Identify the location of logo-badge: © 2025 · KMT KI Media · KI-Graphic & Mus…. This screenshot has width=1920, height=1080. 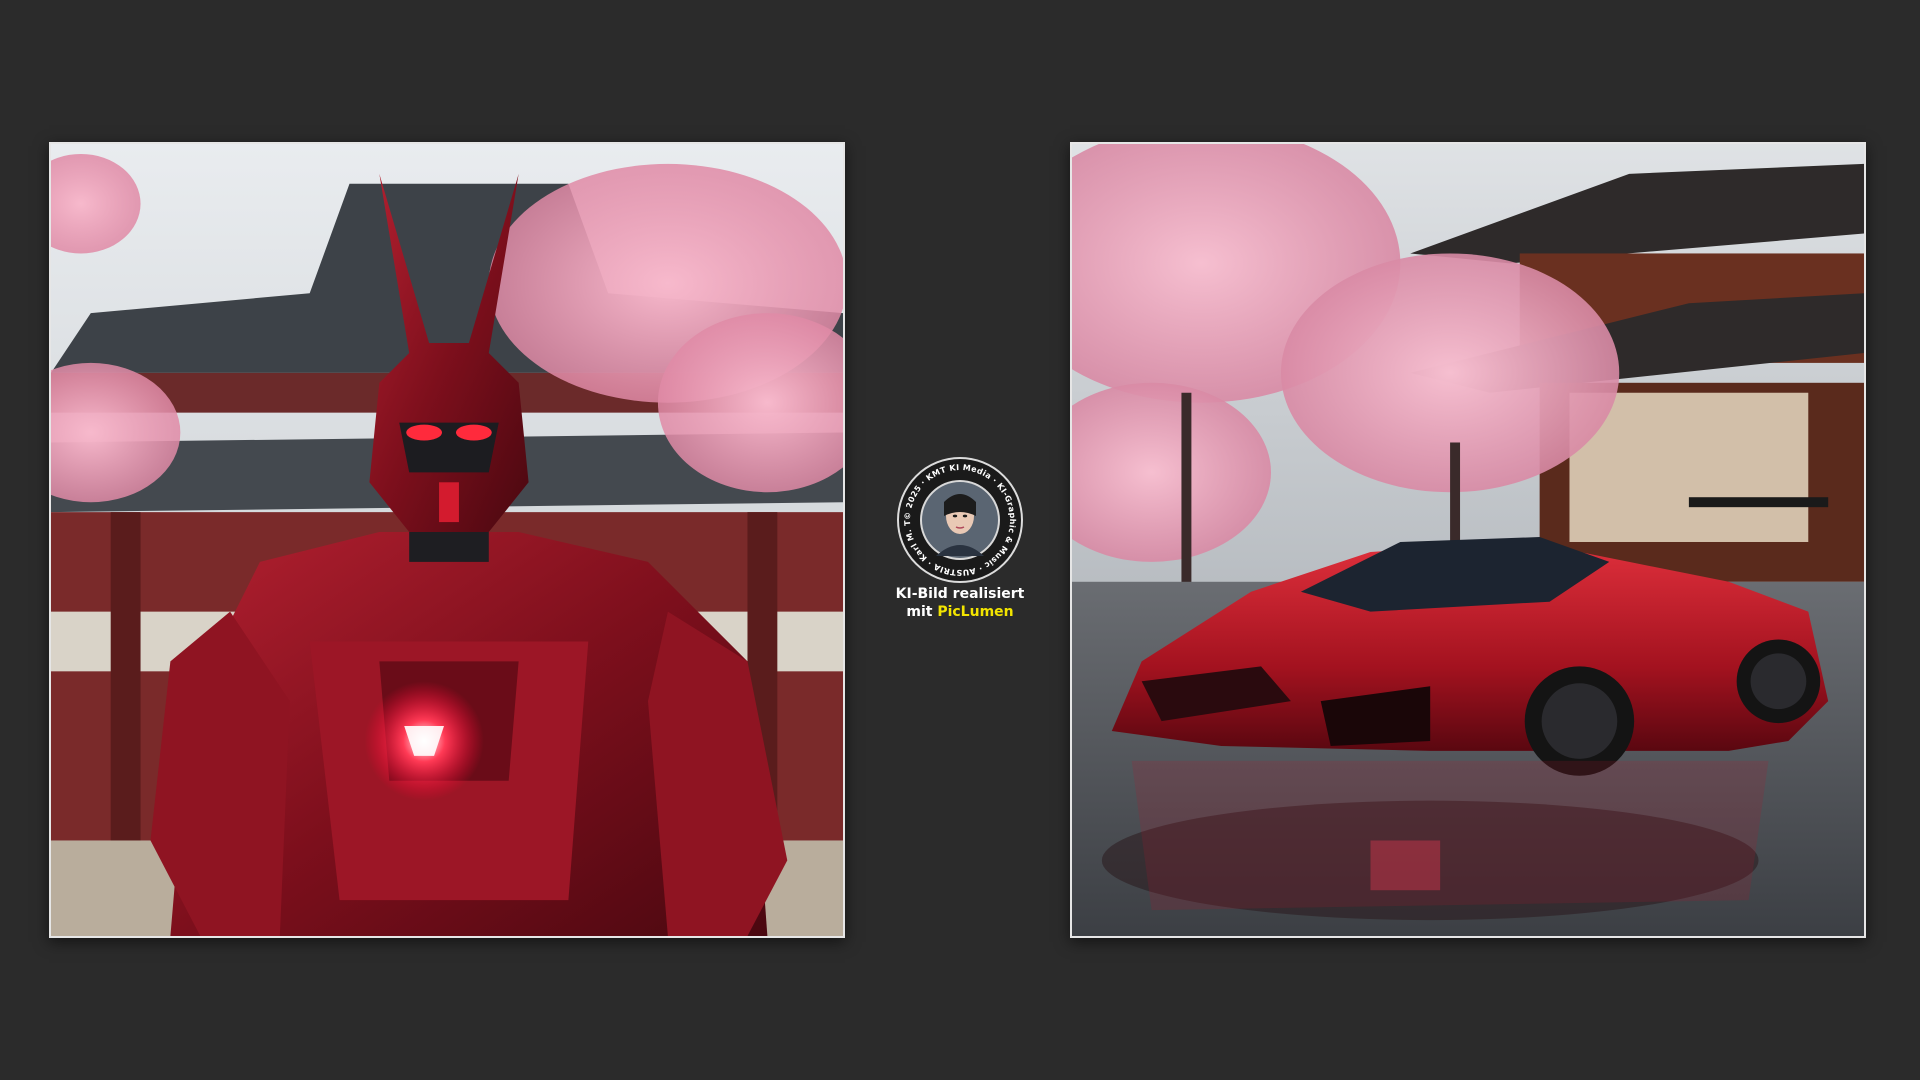
(960, 520).